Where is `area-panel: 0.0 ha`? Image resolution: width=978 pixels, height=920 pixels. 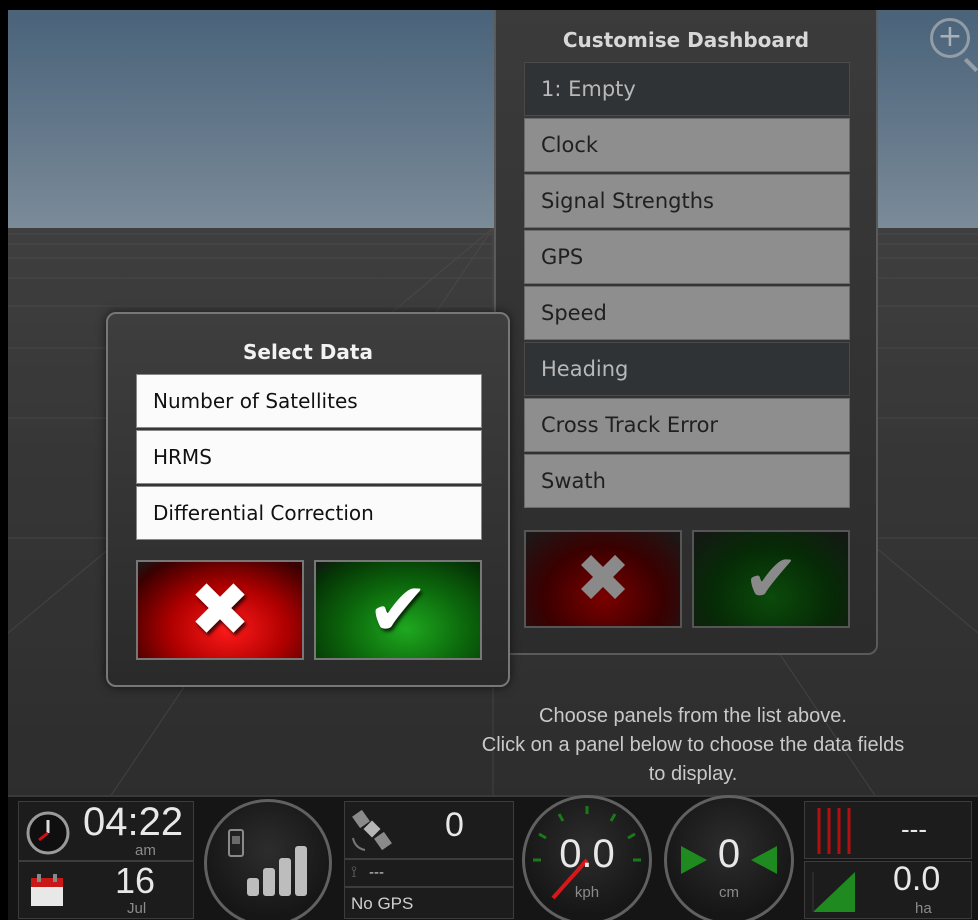
area-panel: 0.0 ha is located at coordinates (888, 889).